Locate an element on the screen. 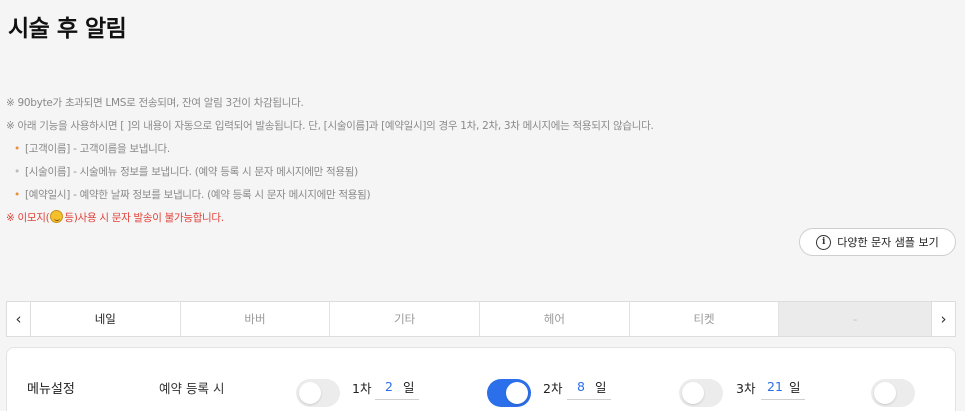  step-2-toggle is located at coordinates (701, 393).